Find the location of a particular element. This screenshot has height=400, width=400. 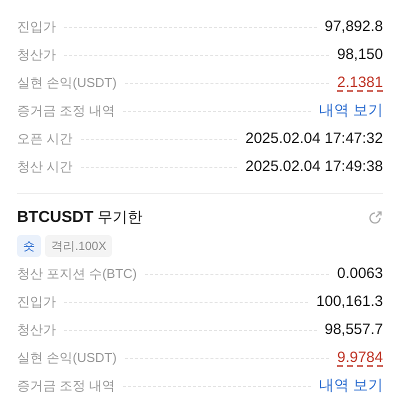

row-value: 97,892.8 is located at coordinates (353, 26).